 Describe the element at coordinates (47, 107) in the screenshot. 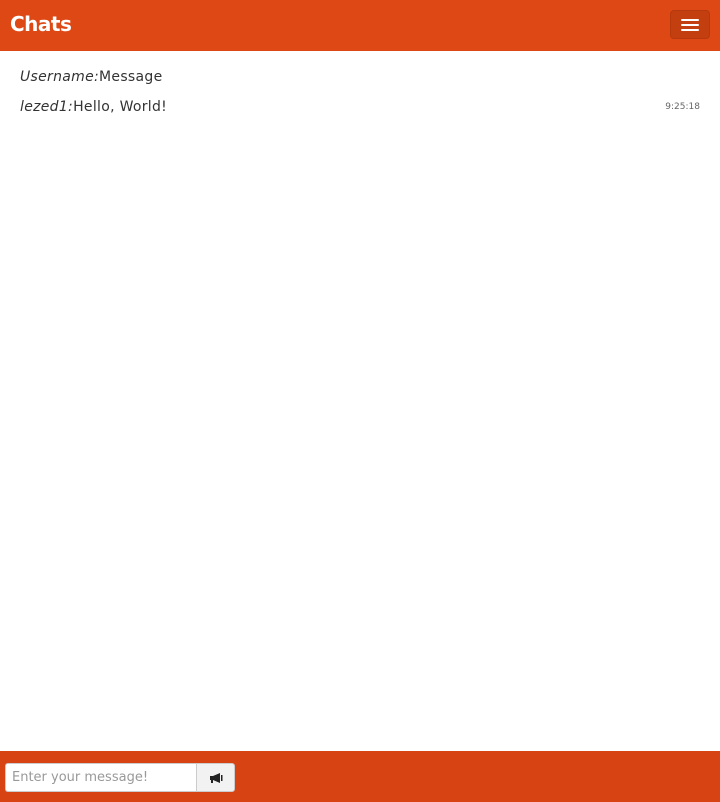

I see `message-username: lezed1:` at that location.